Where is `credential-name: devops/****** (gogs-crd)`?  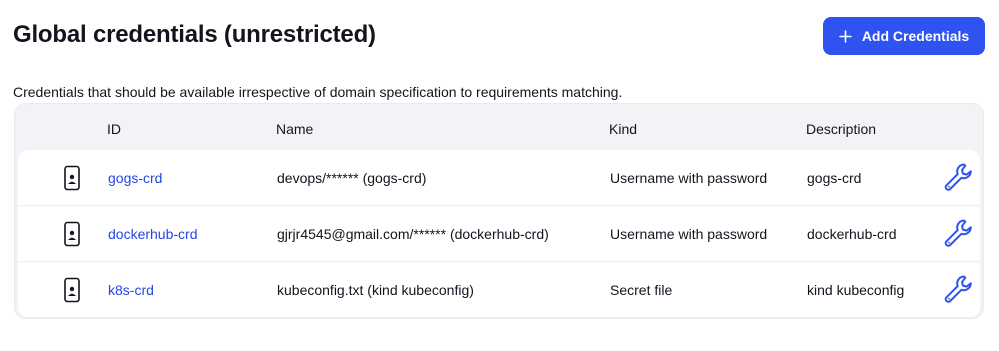 credential-name: devops/****** (gogs-crd) is located at coordinates (352, 178).